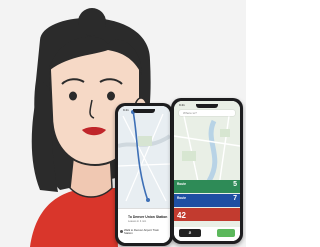  I want to click on search-input: Where to?, so click(207, 113).